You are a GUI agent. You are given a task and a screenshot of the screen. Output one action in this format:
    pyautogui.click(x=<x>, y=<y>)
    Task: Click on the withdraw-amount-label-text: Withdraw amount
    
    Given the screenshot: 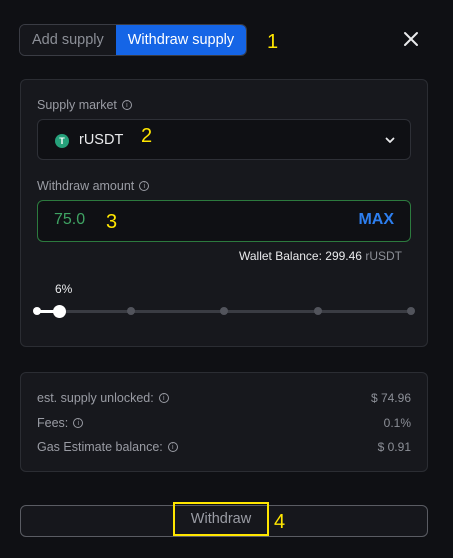 What is the action you would take?
    pyautogui.click(x=86, y=186)
    